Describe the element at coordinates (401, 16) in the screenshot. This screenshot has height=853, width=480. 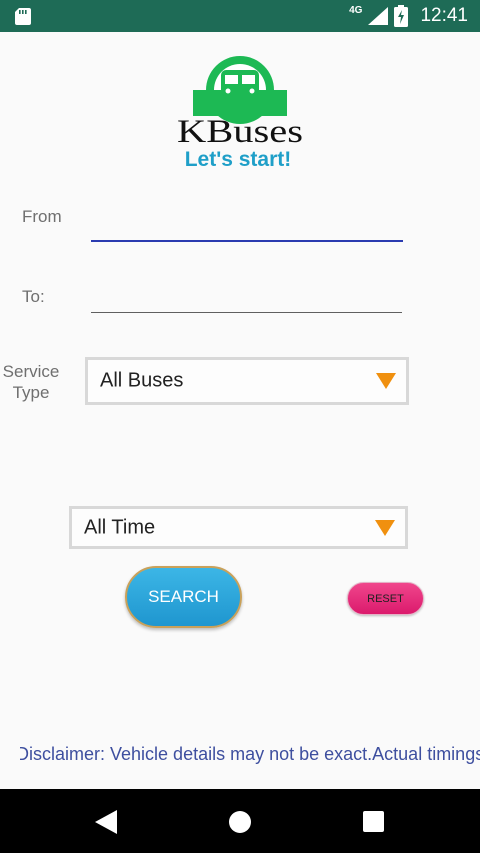
I see `battery-charging-icon` at that location.